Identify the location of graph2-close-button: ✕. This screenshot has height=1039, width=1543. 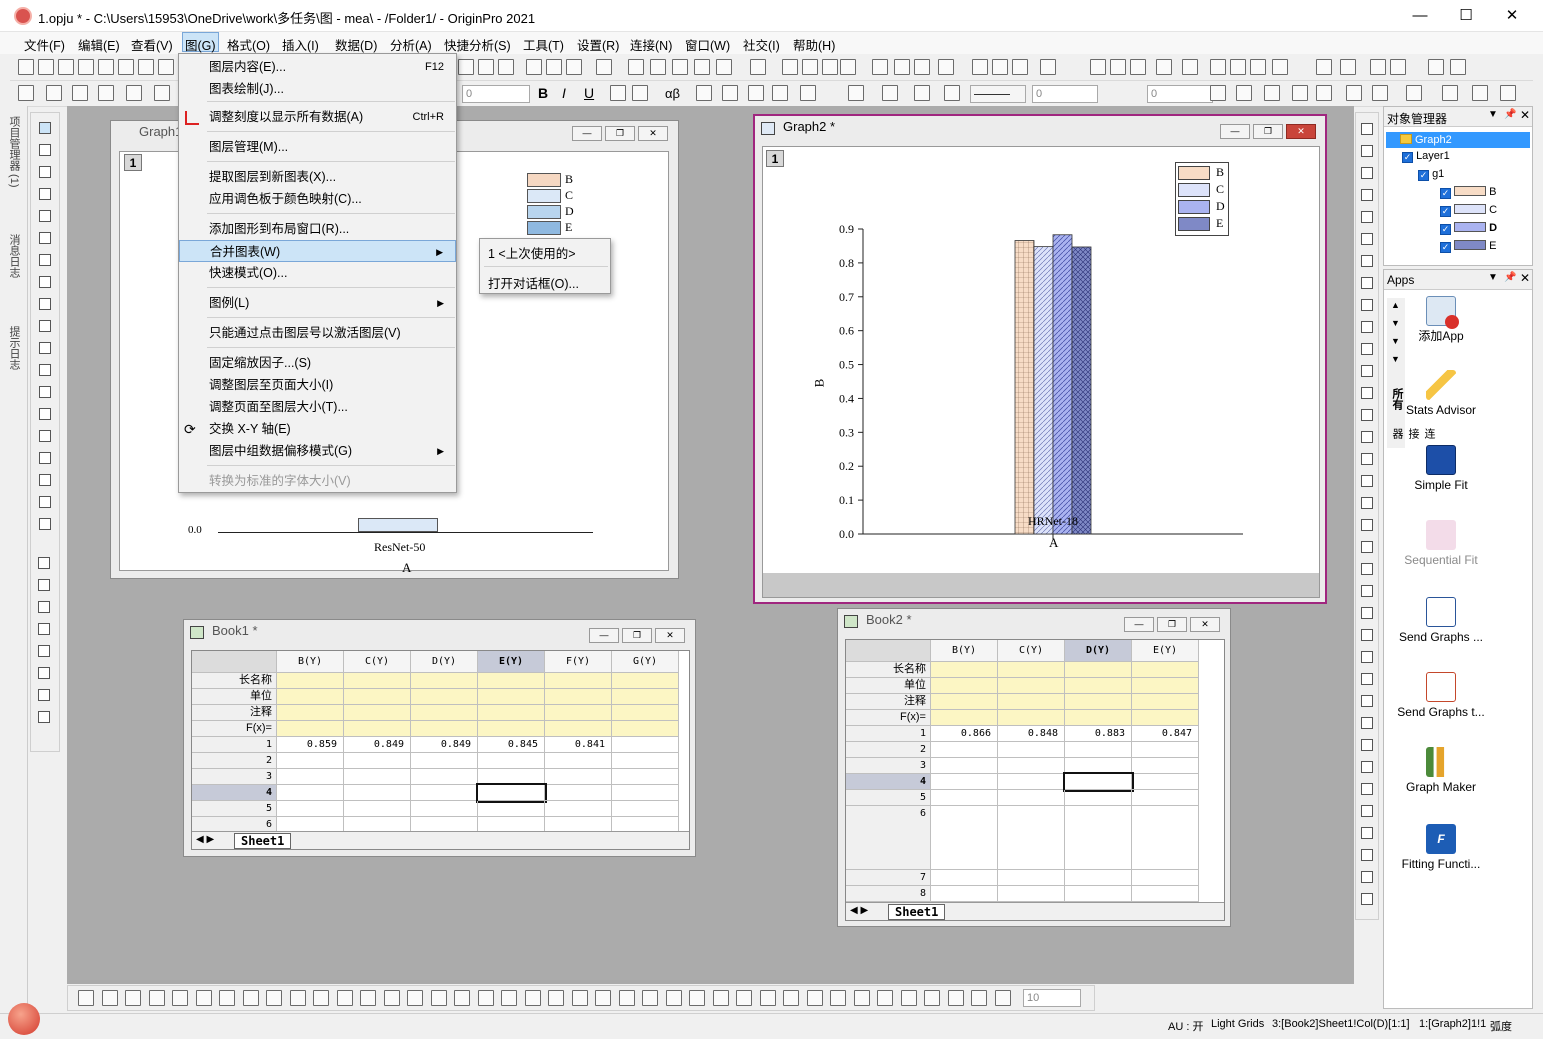
(1301, 131).